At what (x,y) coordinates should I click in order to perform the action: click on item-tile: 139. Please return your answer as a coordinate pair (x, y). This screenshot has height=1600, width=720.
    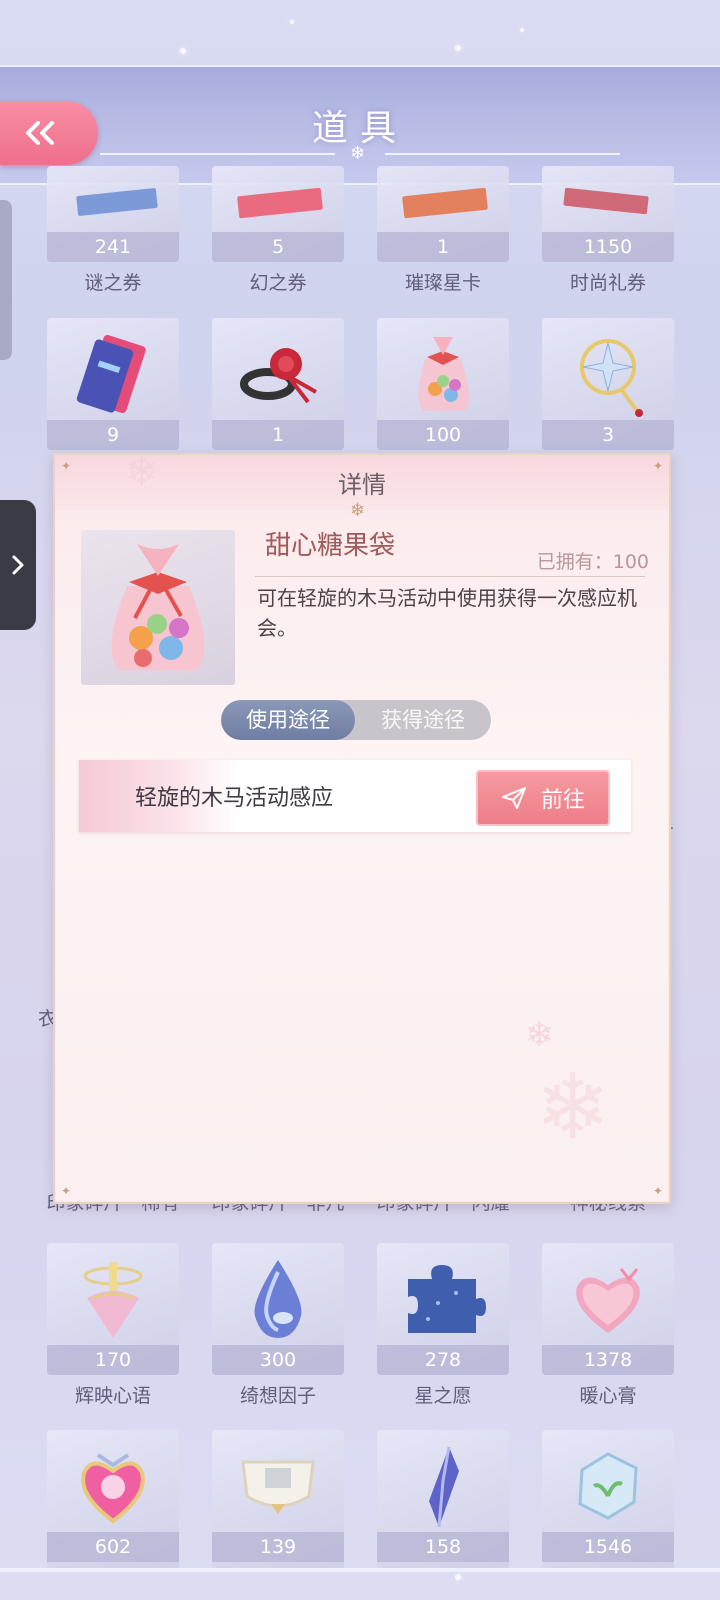
    Looking at the image, I should click on (278, 1500).